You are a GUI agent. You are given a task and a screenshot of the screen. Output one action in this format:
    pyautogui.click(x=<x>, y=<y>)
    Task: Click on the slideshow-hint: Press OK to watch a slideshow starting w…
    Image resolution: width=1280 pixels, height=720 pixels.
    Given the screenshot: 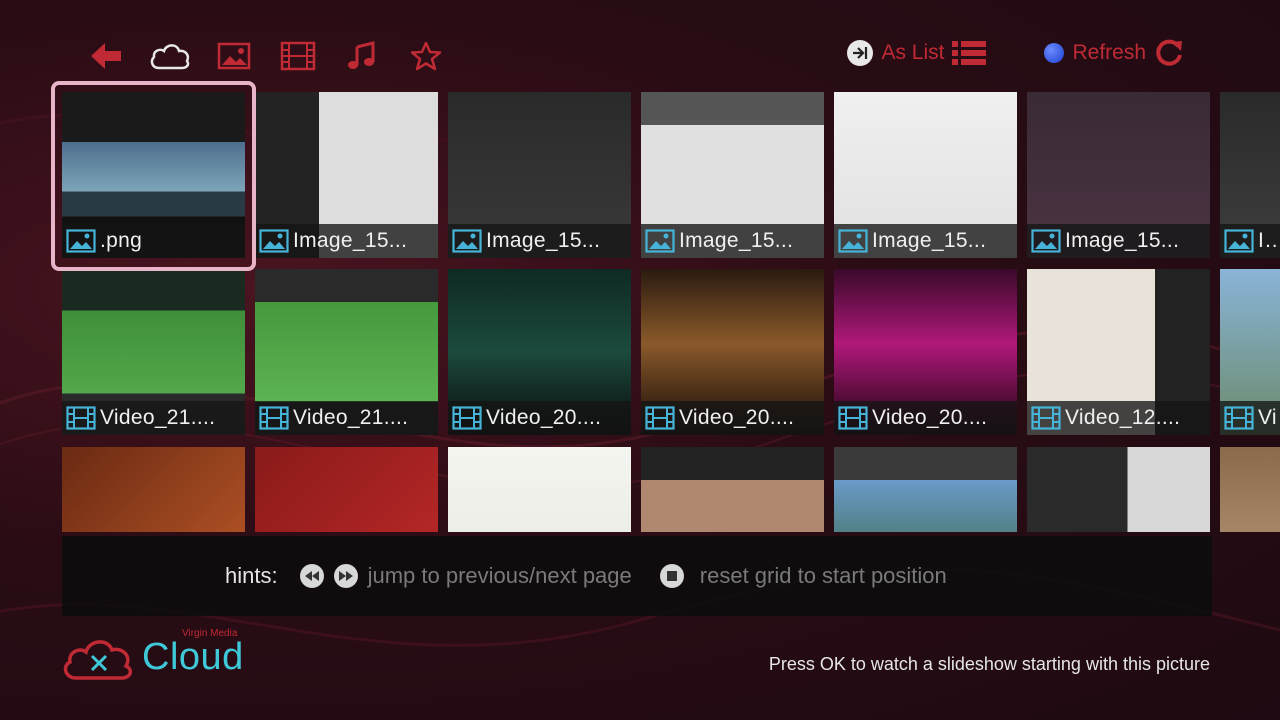 What is the action you would take?
    pyautogui.click(x=989, y=664)
    